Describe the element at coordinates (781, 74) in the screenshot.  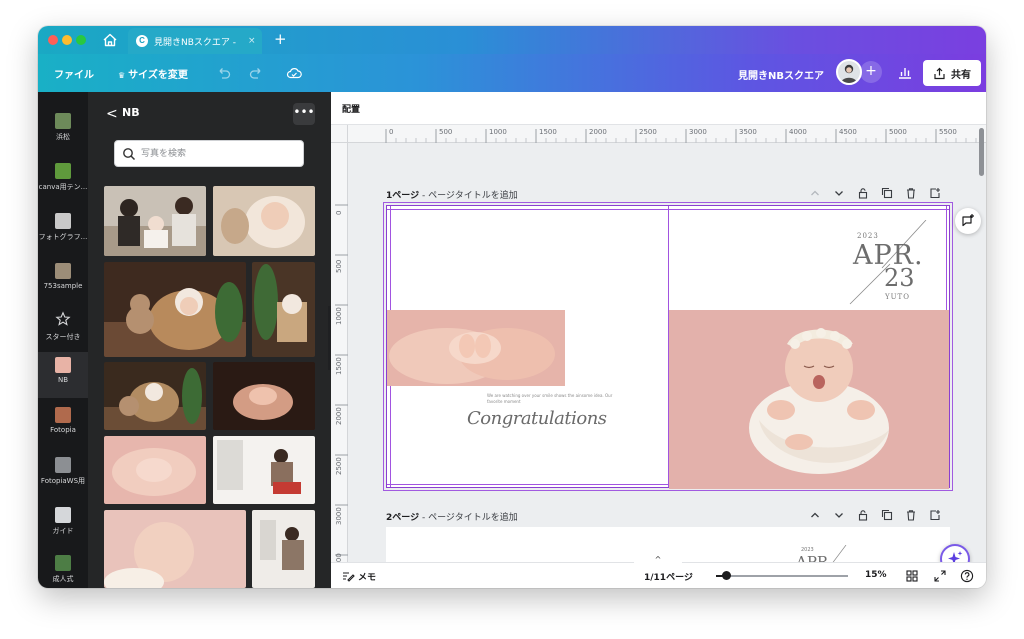
I see `document-name: 見開きNBスクエア` at that location.